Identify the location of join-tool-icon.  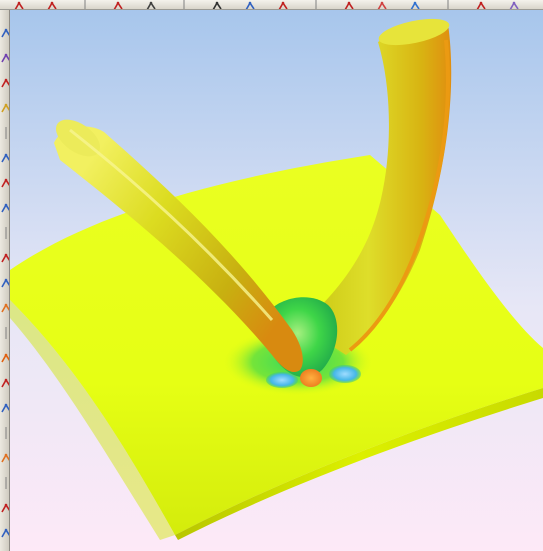
(4, 381).